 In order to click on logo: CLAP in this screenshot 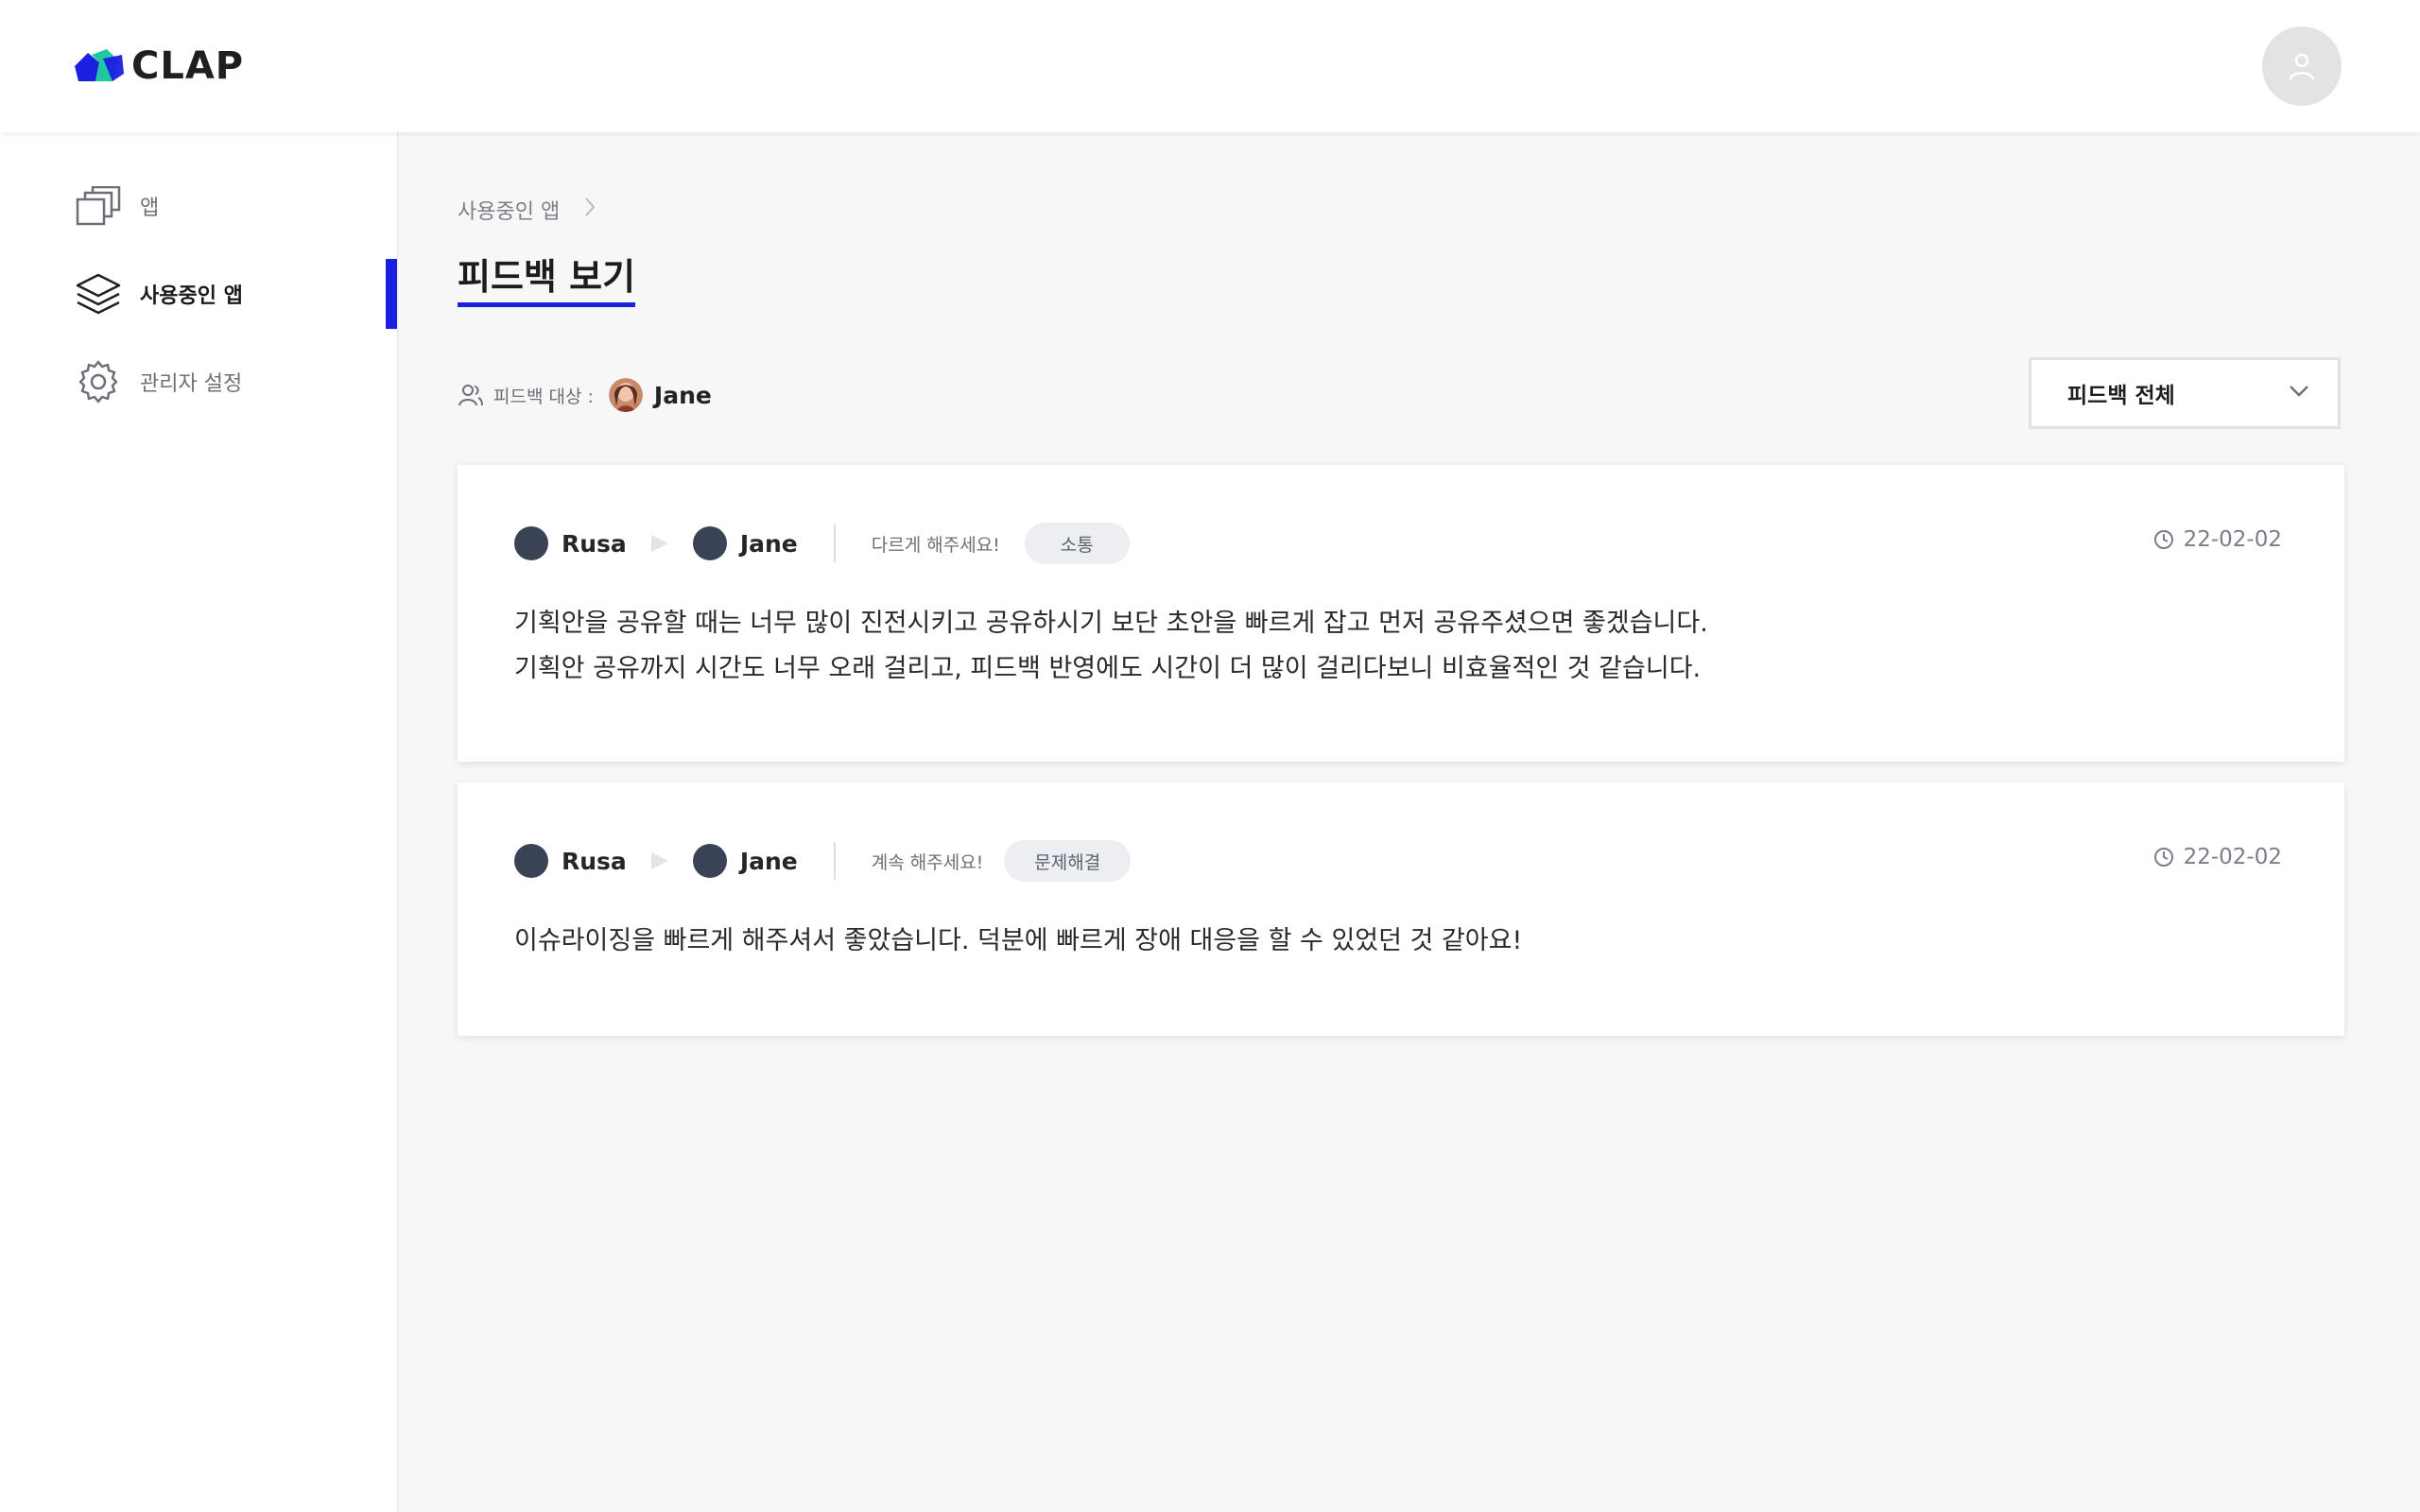, I will do `click(160, 66)`.